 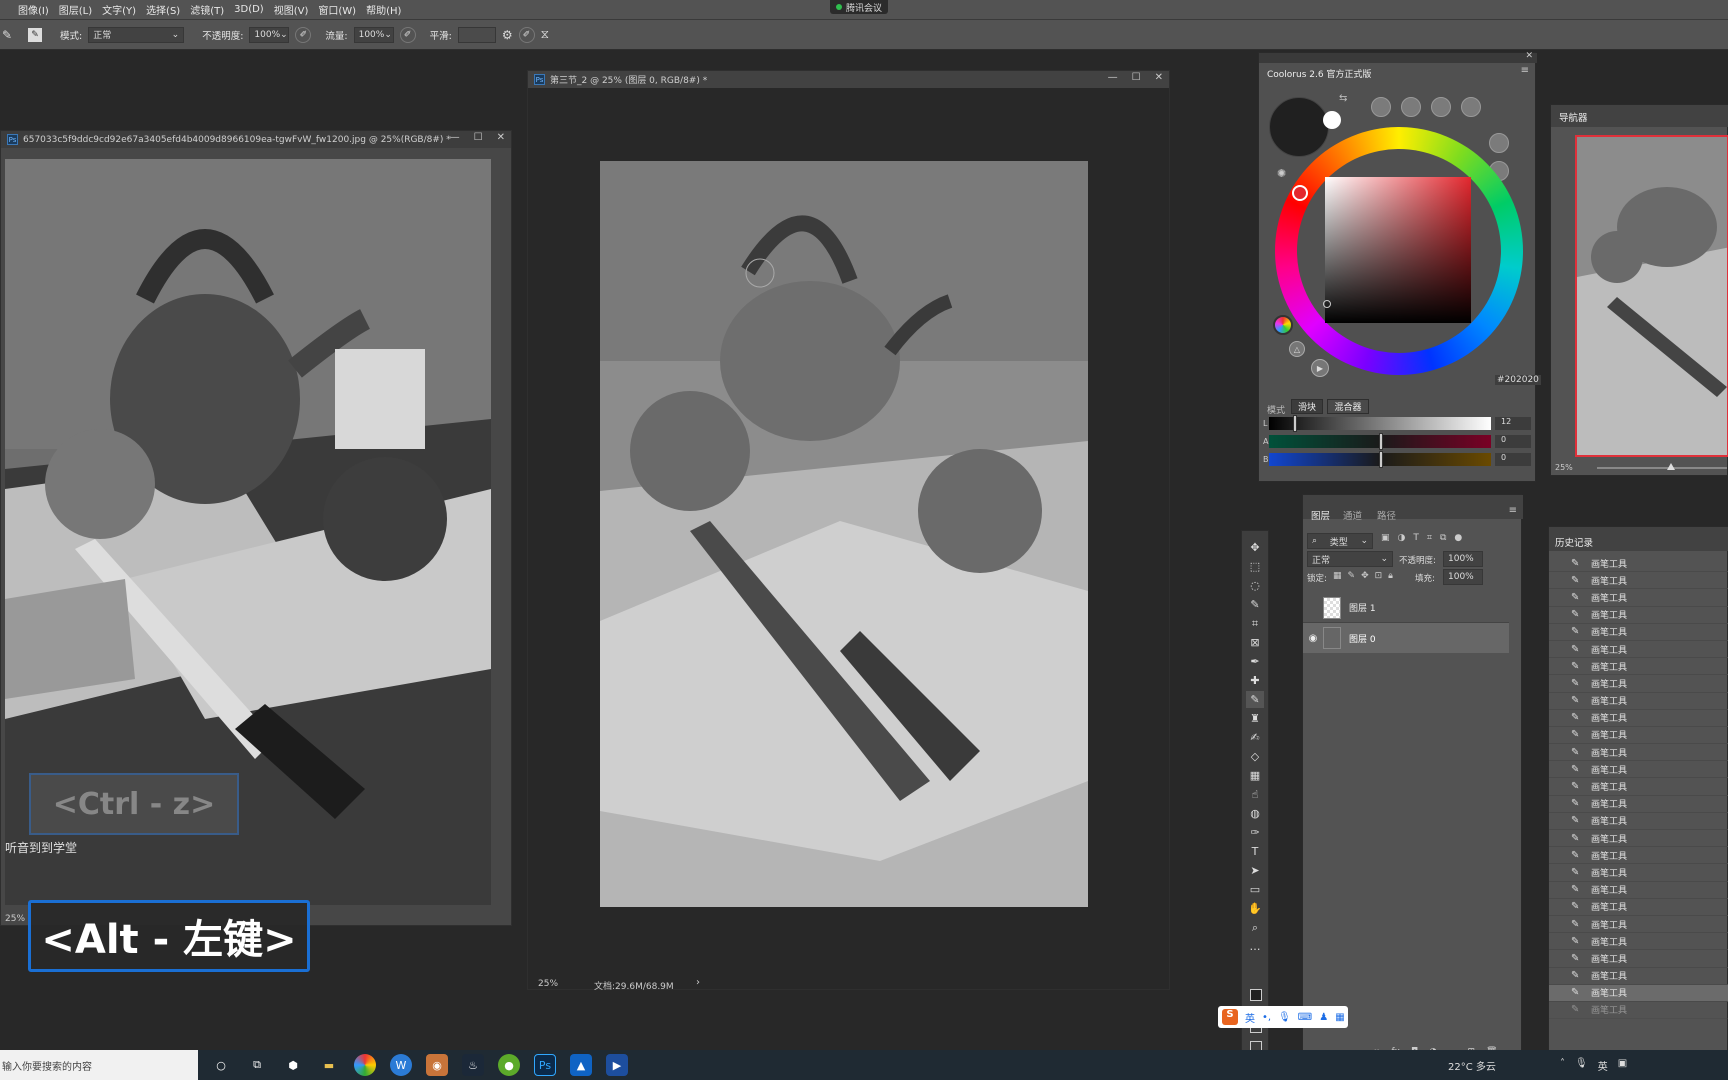 I want to click on chrome-icon, so click(x=365, y=1065).